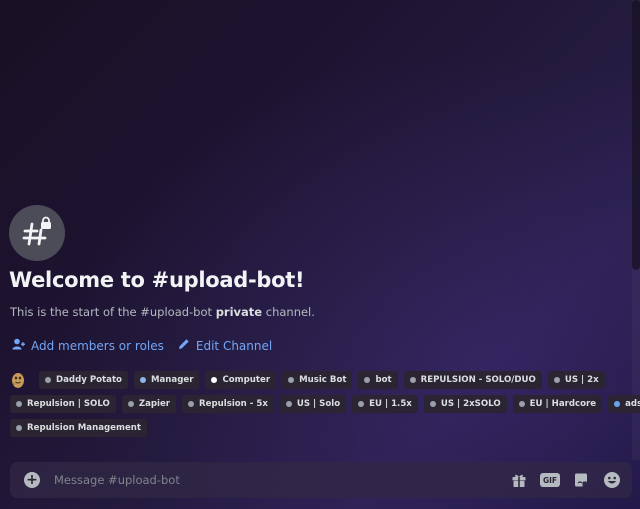 This screenshot has width=640, height=509. I want to click on role-chip: US | Solo, so click(313, 404).